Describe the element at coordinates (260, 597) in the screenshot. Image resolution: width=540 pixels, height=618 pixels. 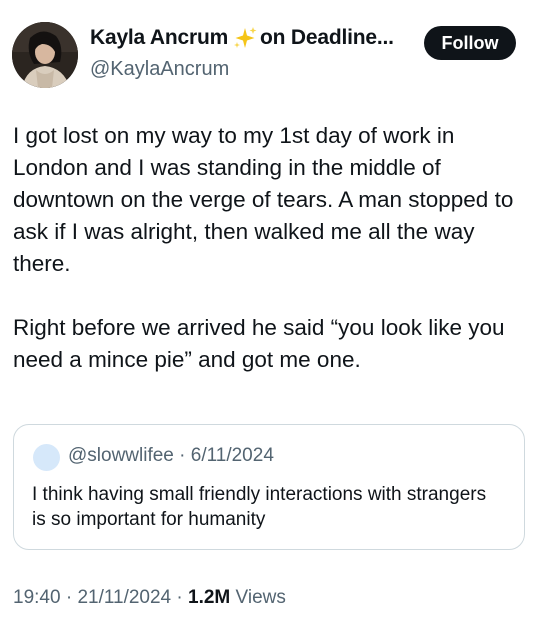
I see `views-label: Views` at that location.